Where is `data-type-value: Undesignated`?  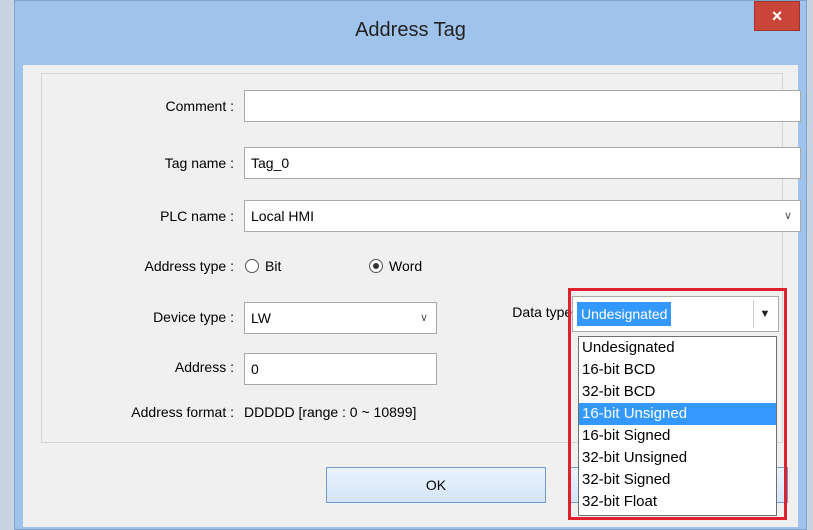
data-type-value: Undesignated is located at coordinates (624, 314).